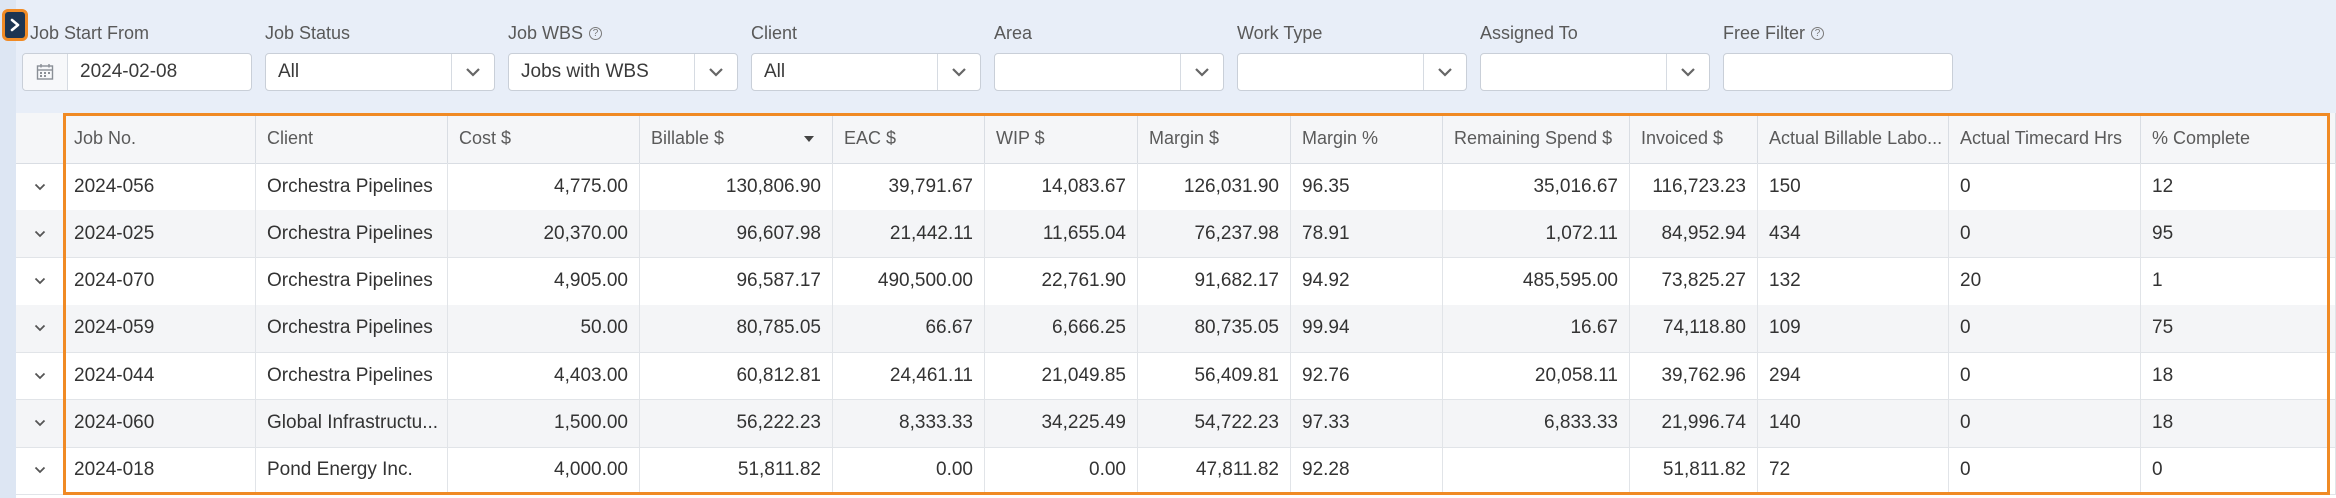  Describe the element at coordinates (1061, 186) in the screenshot. I see `cell-wip: 14,083.67` at that location.